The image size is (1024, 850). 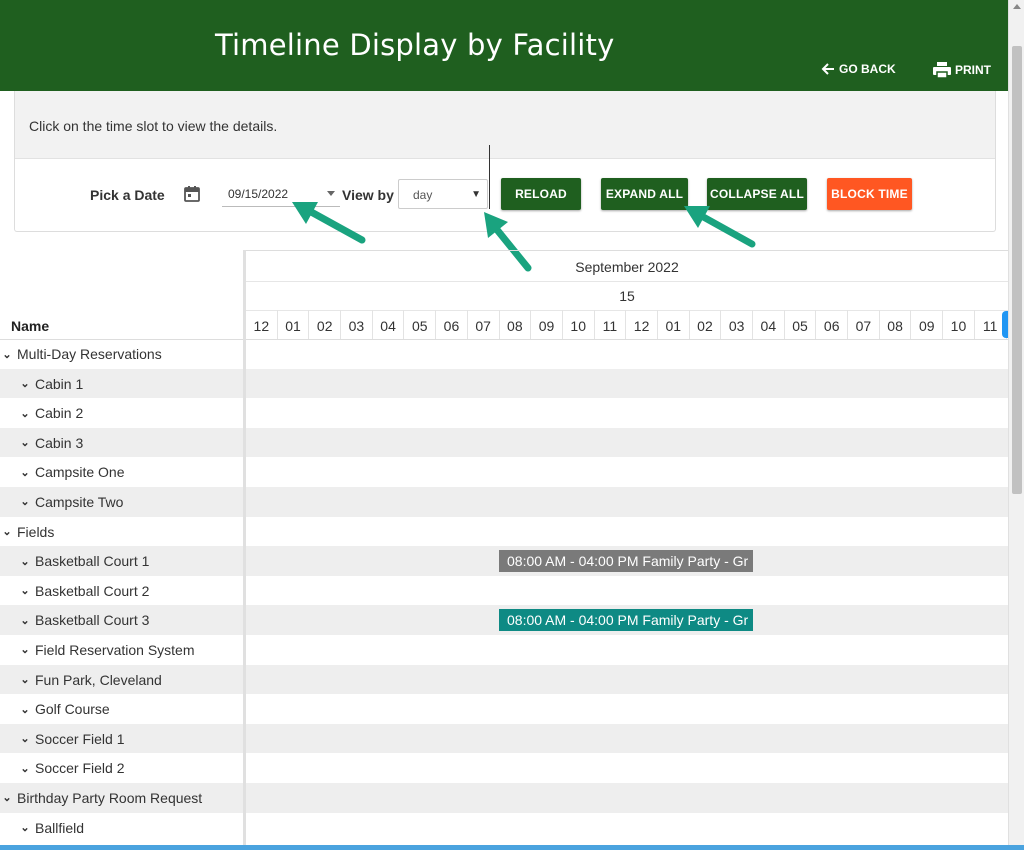 What do you see at coordinates (504, 797) in the screenshot?
I see `timeline-row: ⌄ Birthday Party Room Request` at bounding box center [504, 797].